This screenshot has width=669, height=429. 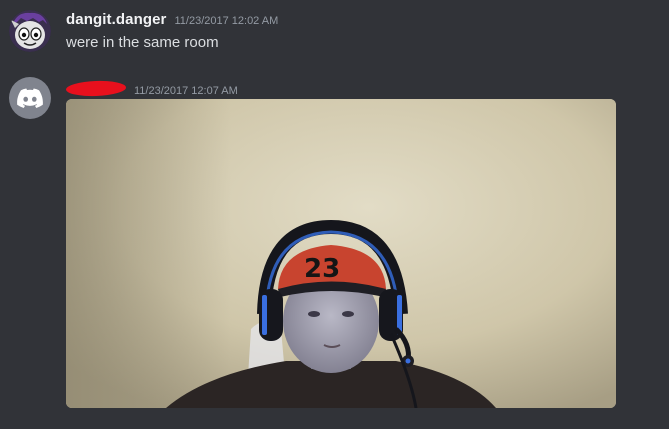 What do you see at coordinates (186, 91) in the screenshot?
I see `timestamp: 11/23/2017 12:07 AM` at bounding box center [186, 91].